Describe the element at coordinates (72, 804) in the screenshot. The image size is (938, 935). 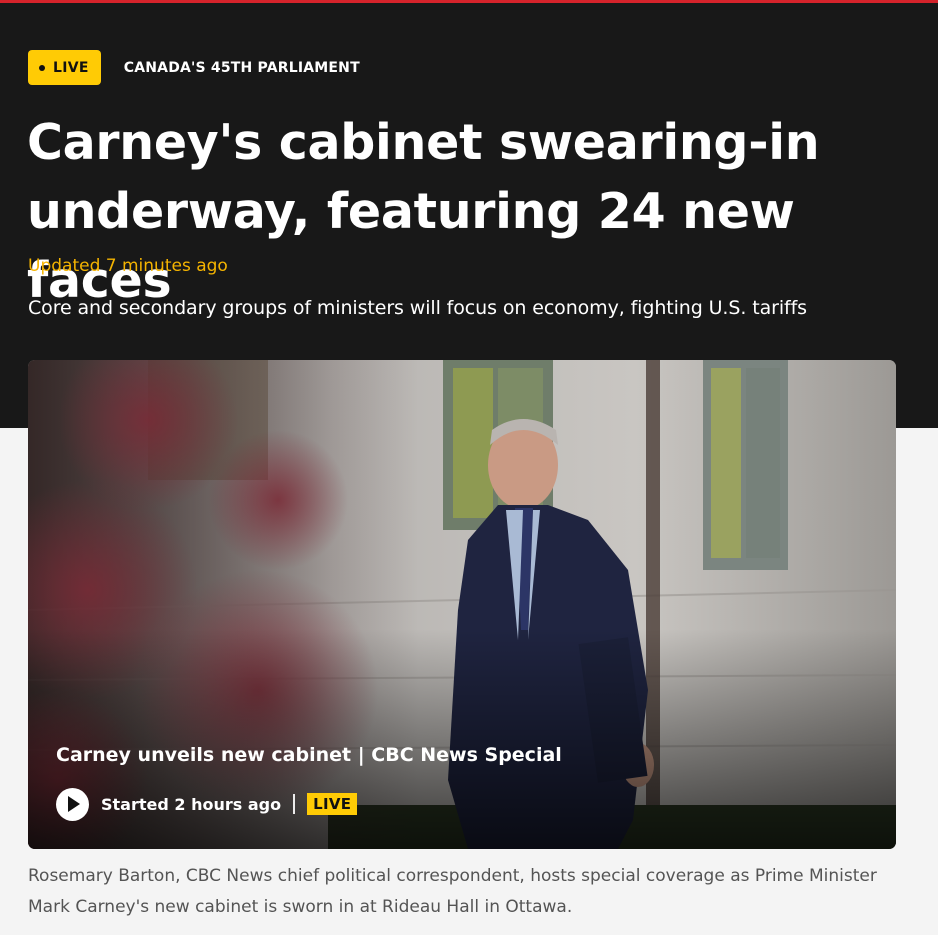
I see `play-icon` at that location.